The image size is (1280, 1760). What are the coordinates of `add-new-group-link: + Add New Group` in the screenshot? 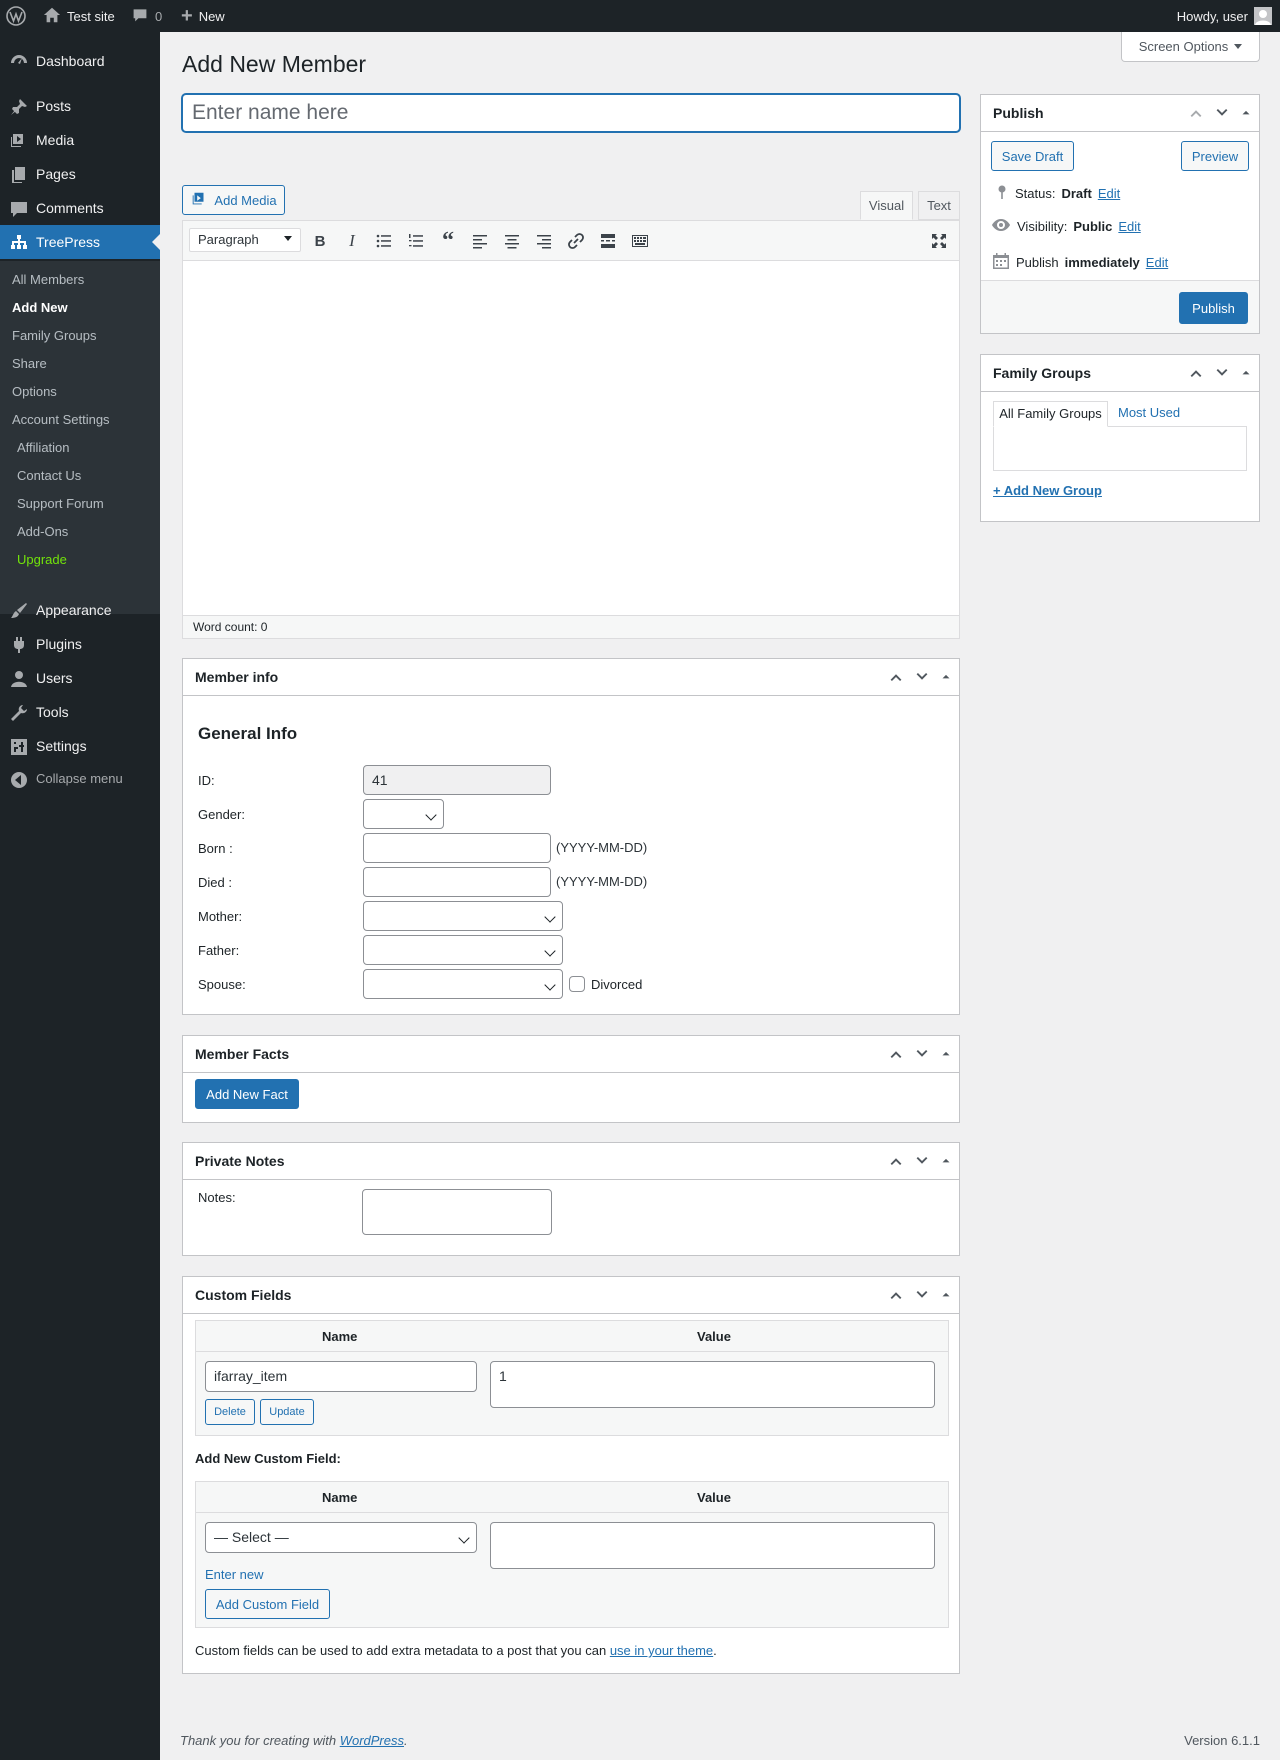 It's located at (1047, 490).